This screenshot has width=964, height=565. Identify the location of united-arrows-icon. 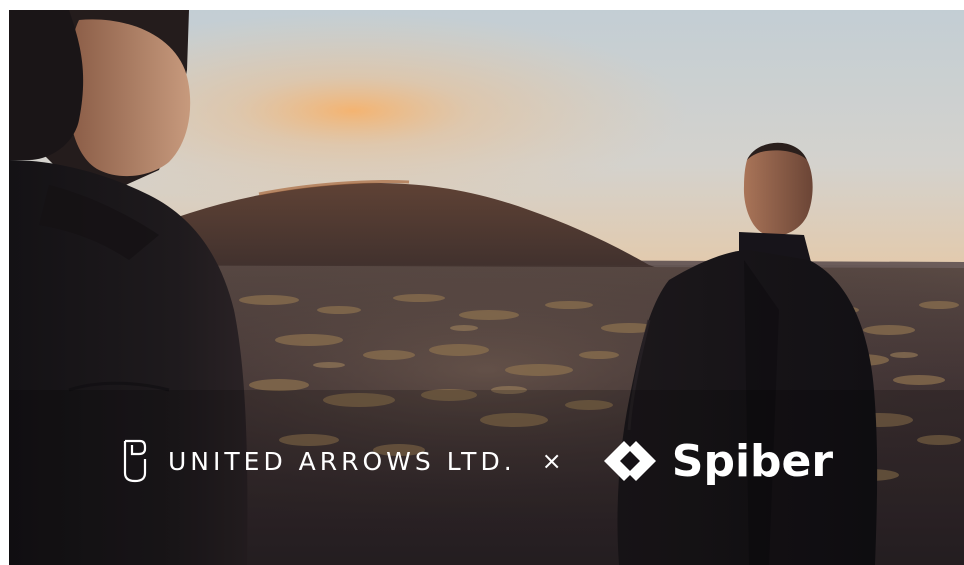
(135, 461).